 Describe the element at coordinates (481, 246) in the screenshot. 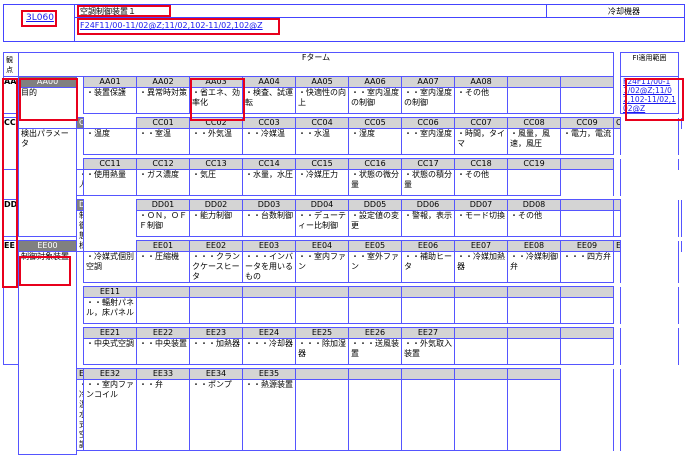

I see `fterm-code: EE07` at that location.